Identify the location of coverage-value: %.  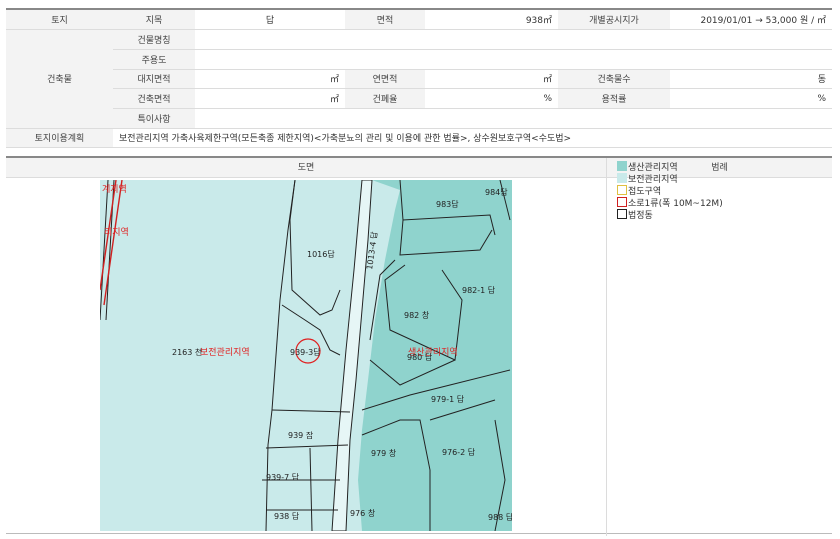
(491, 98).